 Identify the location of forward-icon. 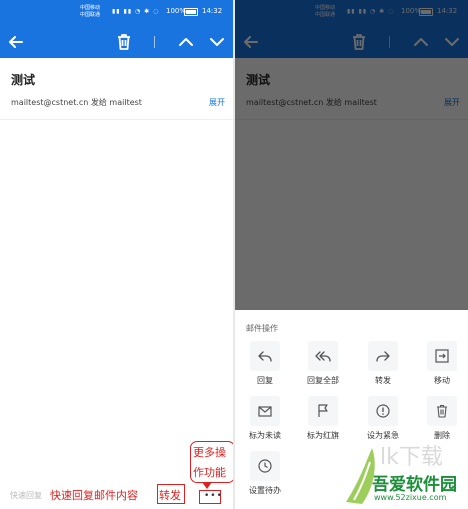
(383, 356).